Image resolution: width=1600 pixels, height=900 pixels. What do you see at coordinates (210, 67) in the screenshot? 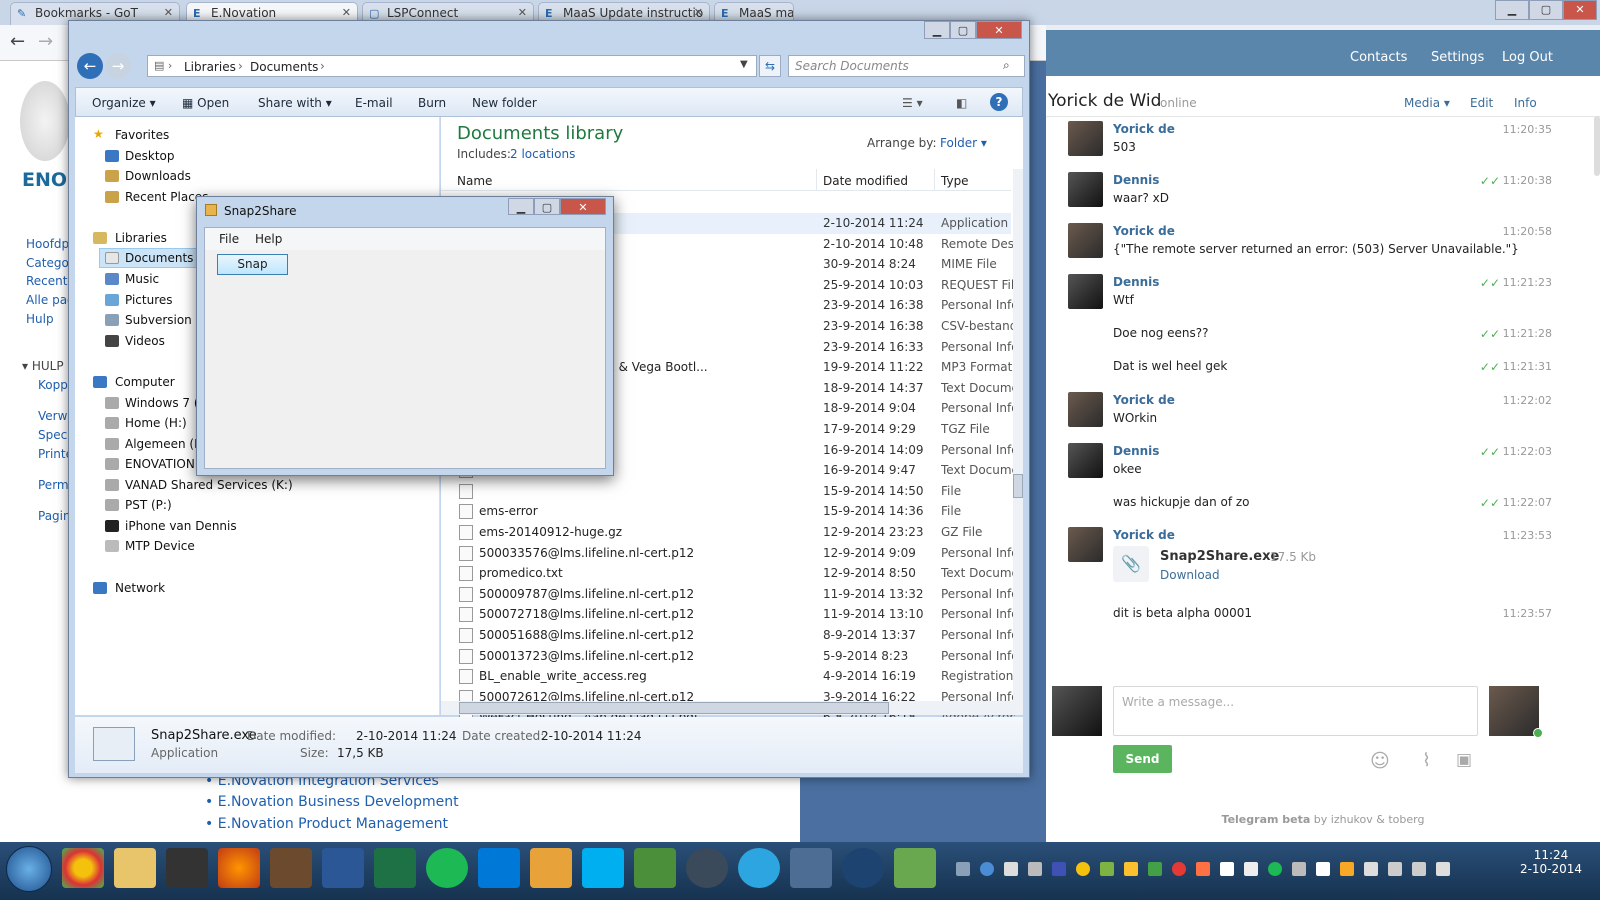
I see `breadcrumb-libraries: Libraries` at bounding box center [210, 67].